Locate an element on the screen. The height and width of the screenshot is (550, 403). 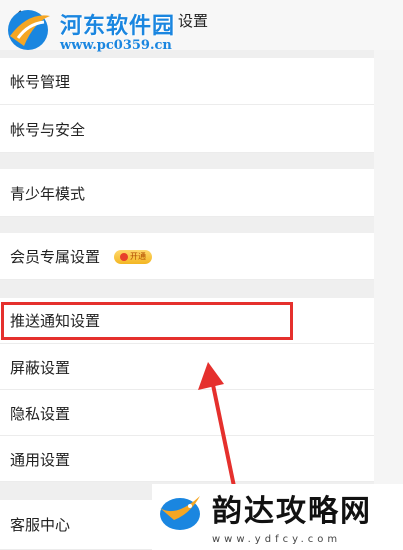
settings-item-general: 通用设置 is located at coordinates (187, 459).